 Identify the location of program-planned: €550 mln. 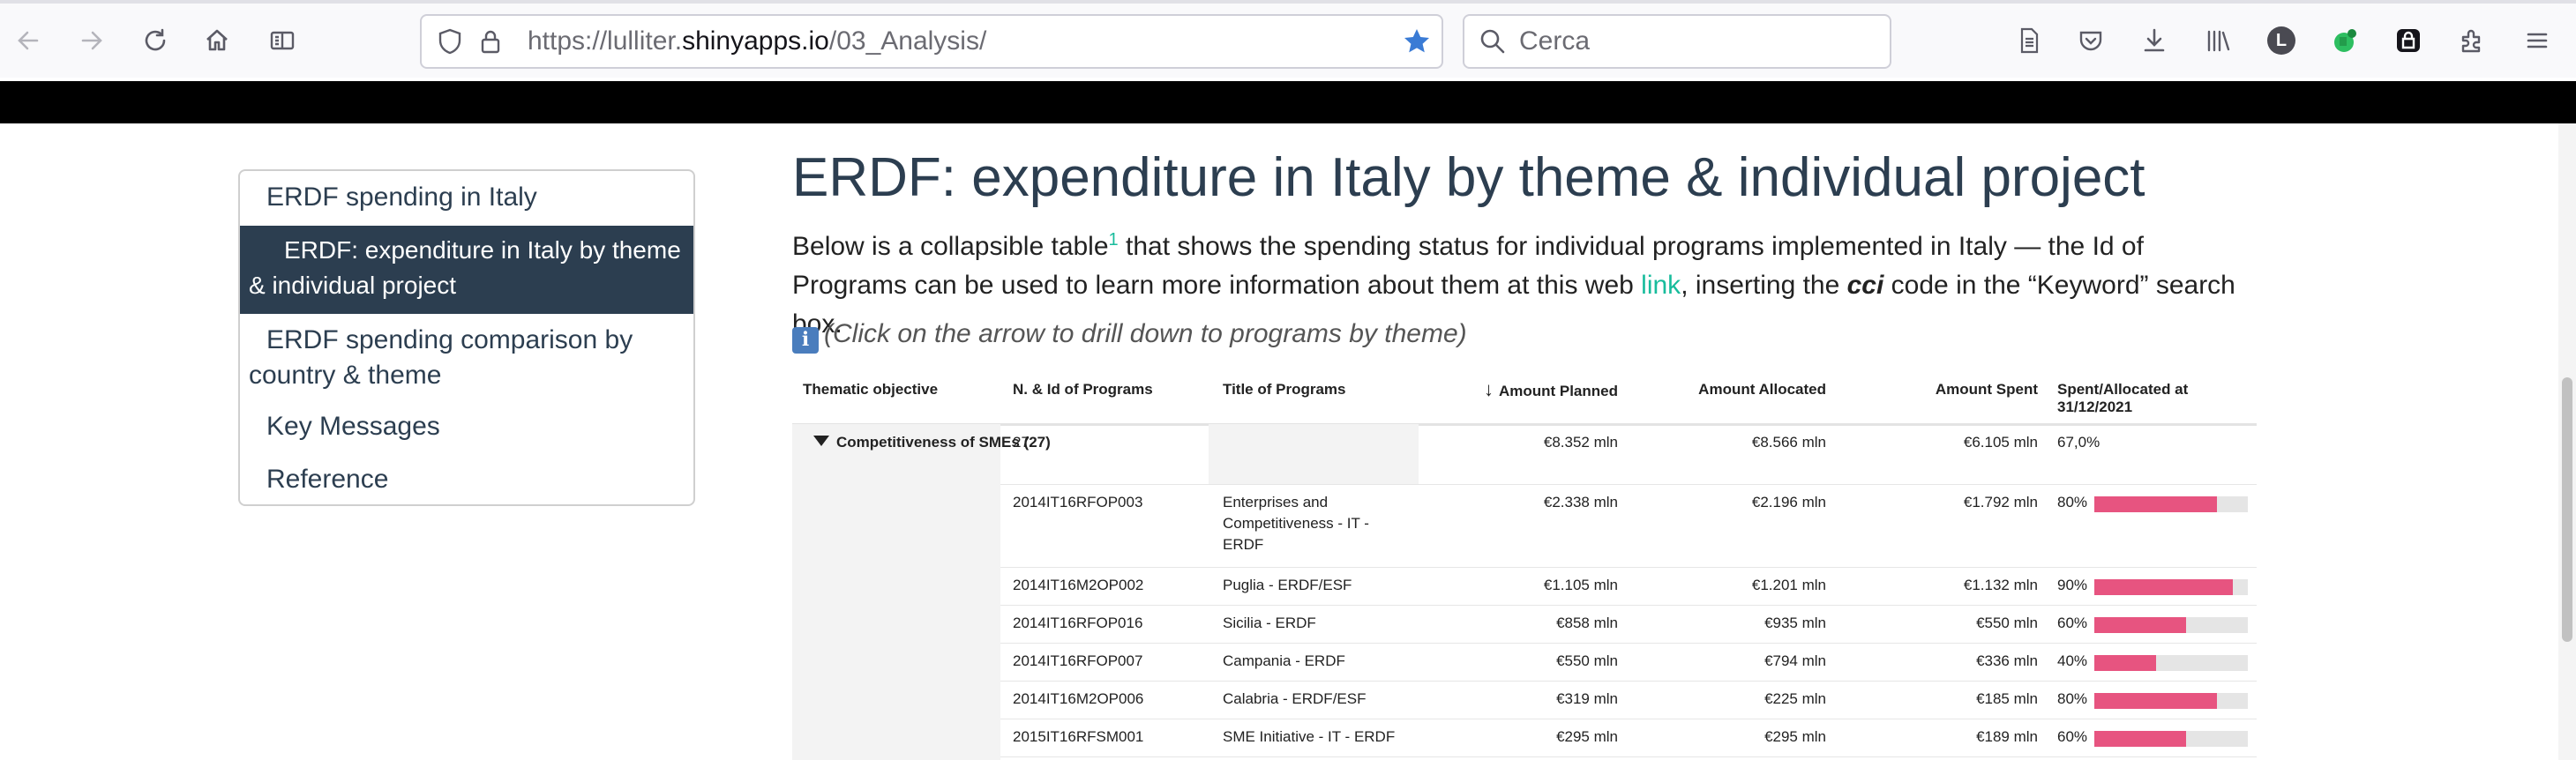
(1587, 660).